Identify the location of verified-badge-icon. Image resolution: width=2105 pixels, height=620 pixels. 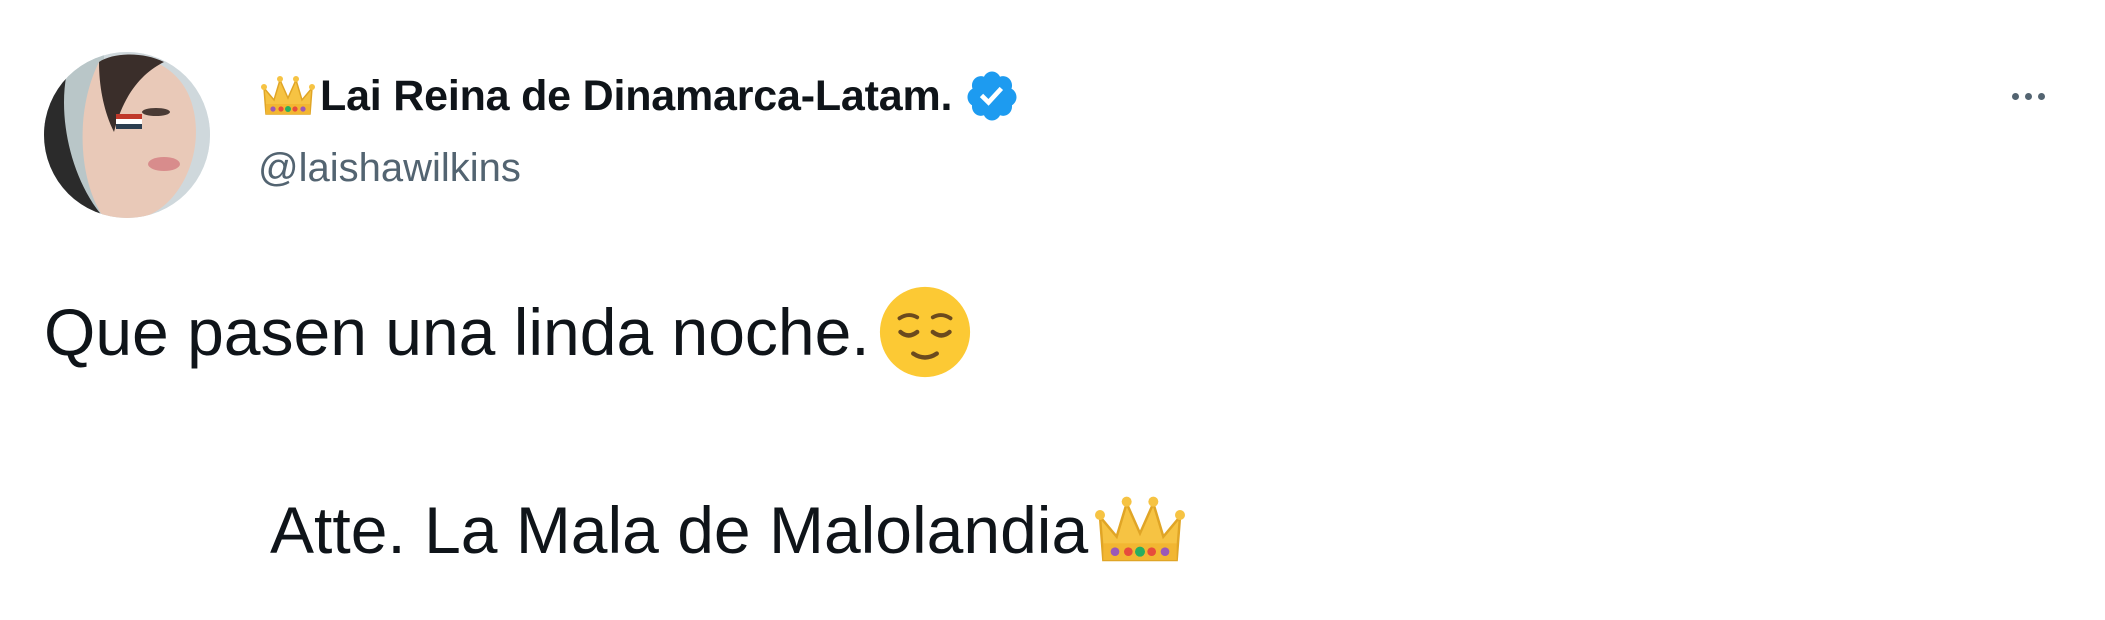
(992, 96).